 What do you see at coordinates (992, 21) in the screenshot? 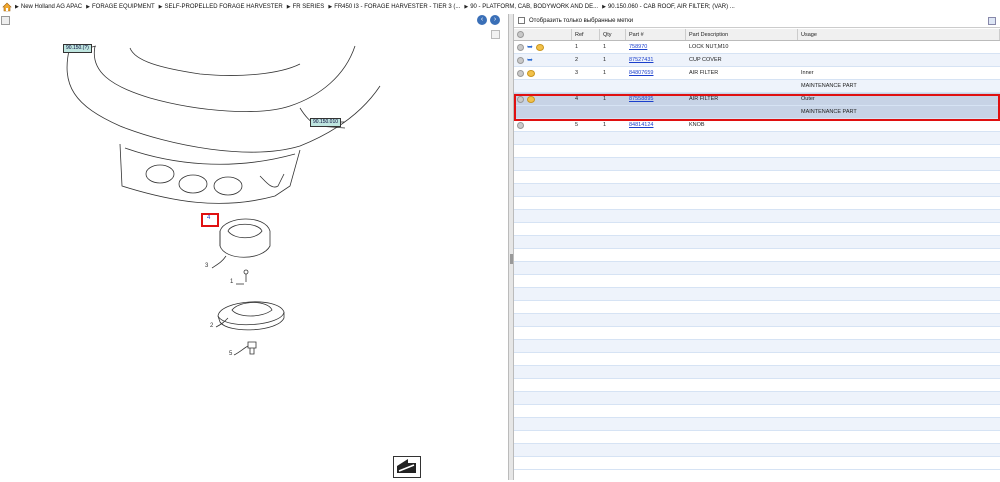
I see `export-icon` at bounding box center [992, 21].